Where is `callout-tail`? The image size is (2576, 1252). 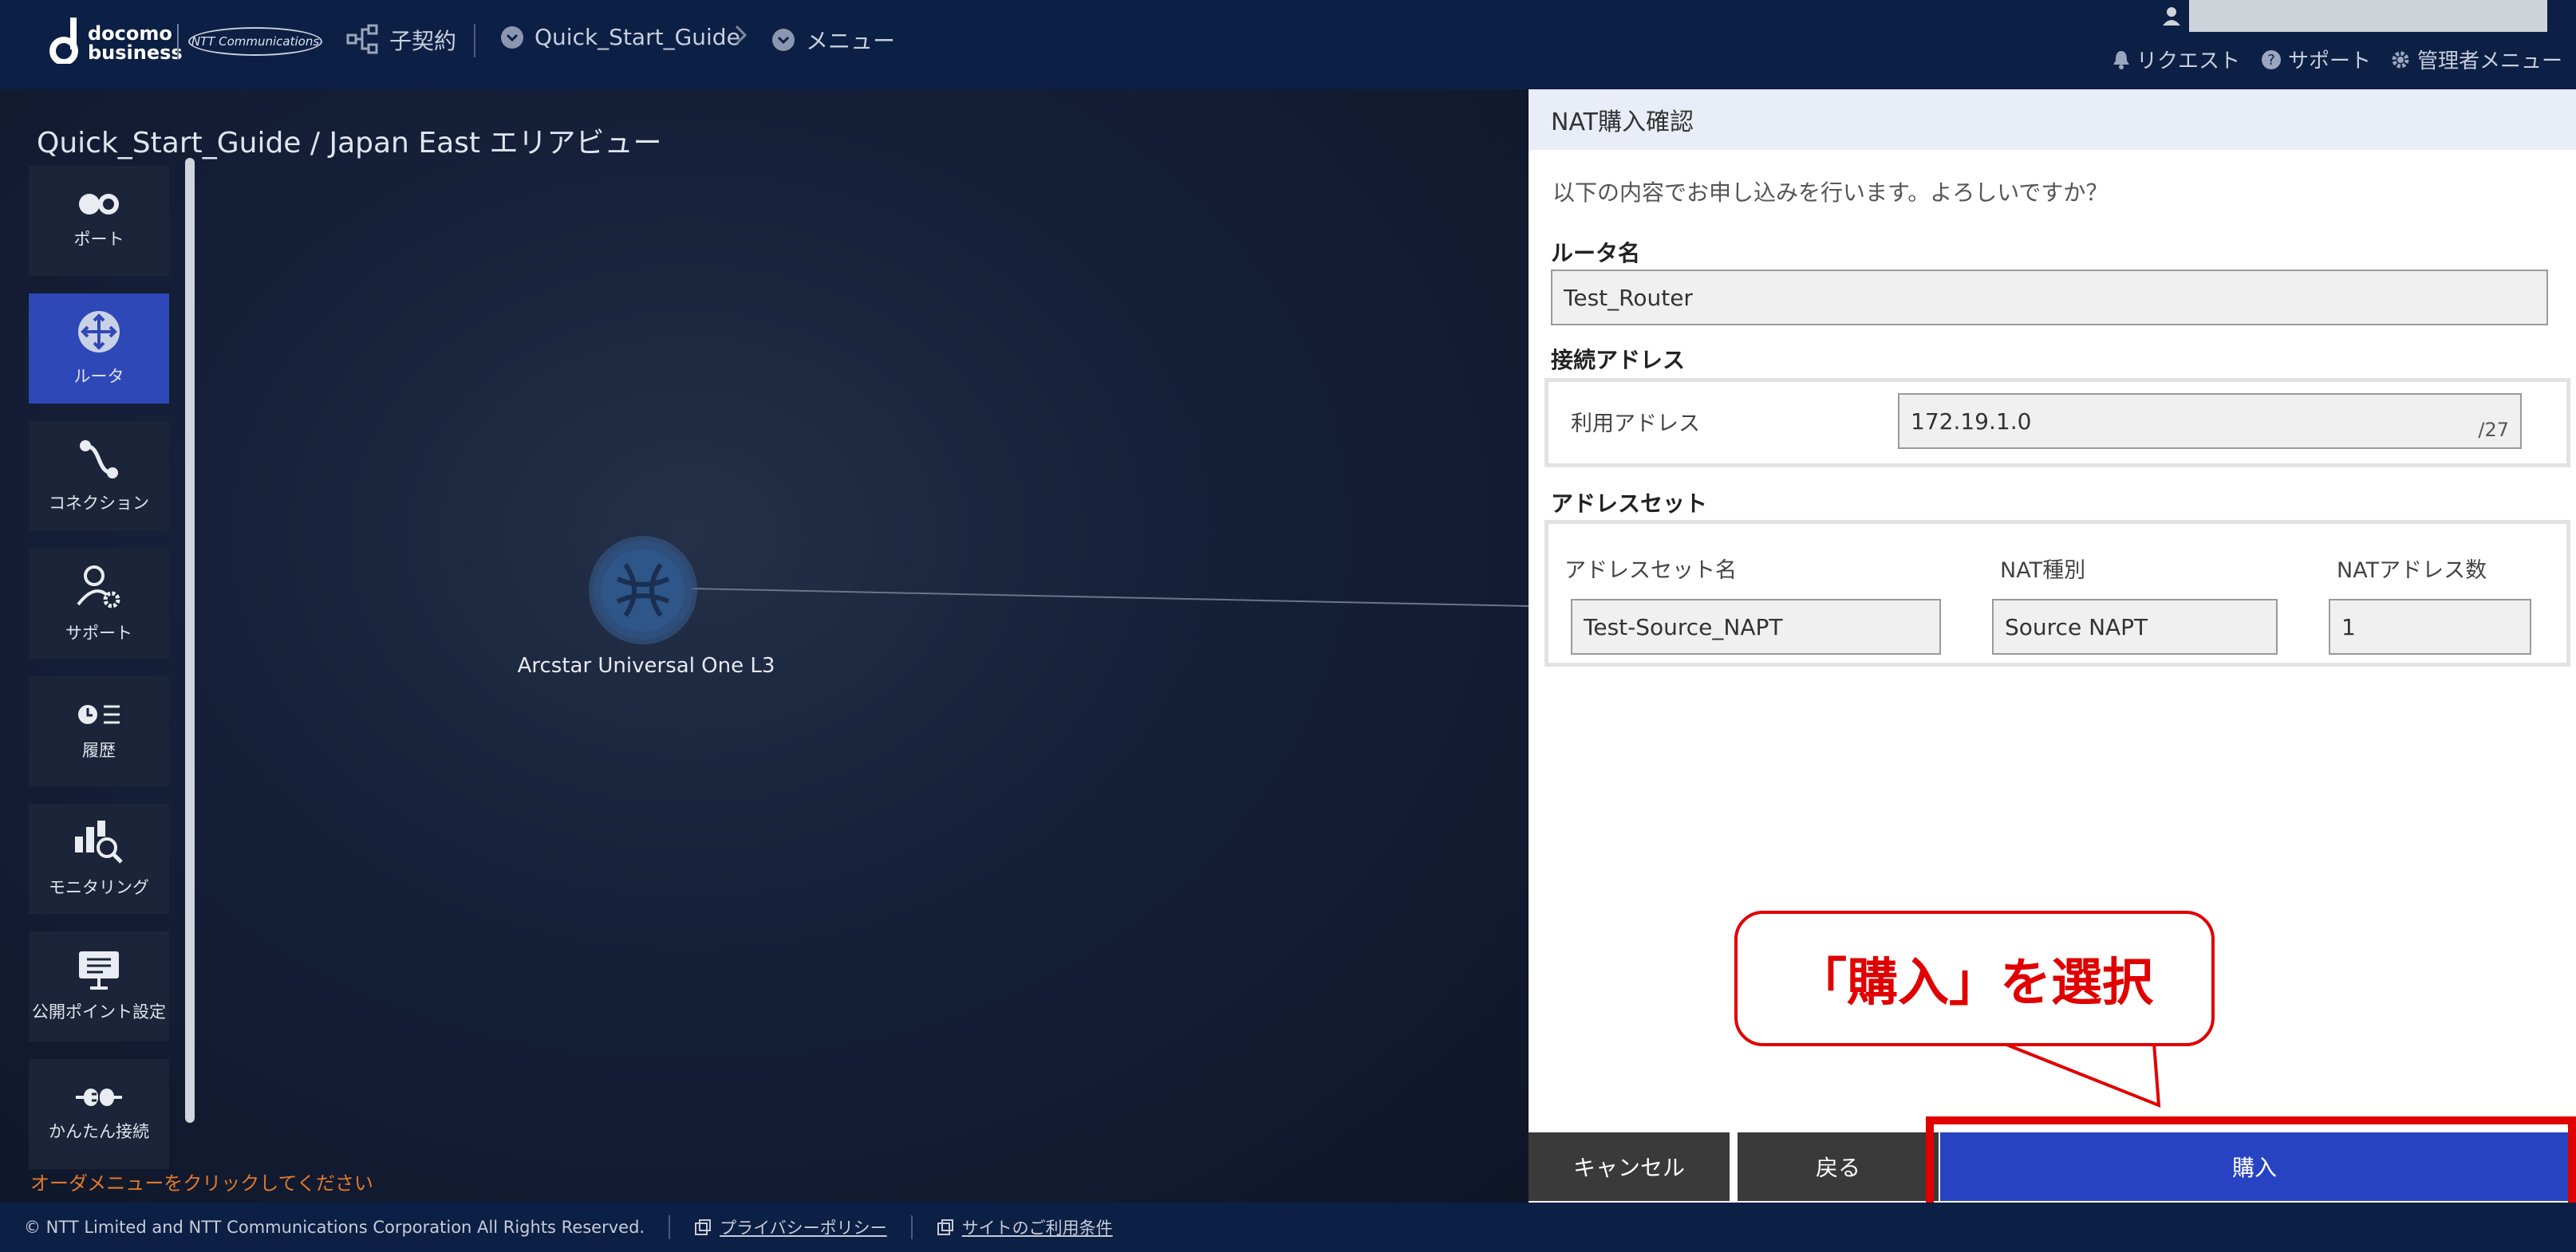
callout-tail is located at coordinates (2081, 1073).